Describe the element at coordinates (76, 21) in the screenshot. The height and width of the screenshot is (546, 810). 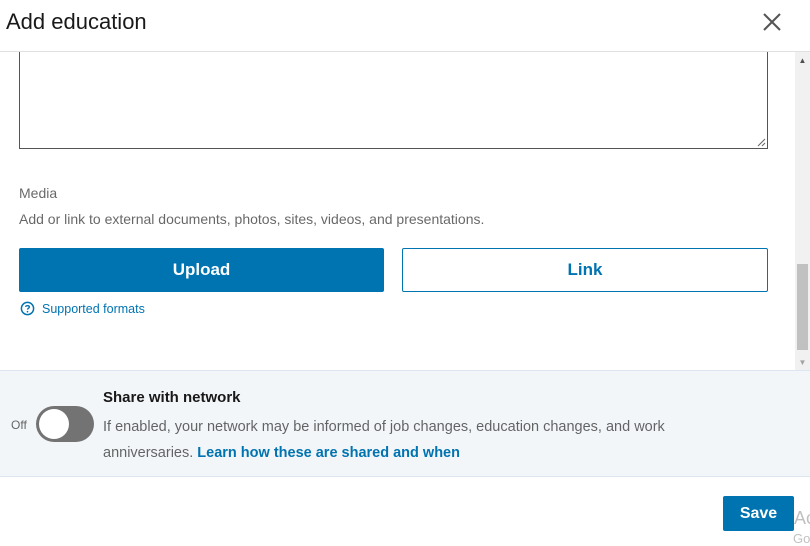
I see `dialog-title: Add education` at that location.